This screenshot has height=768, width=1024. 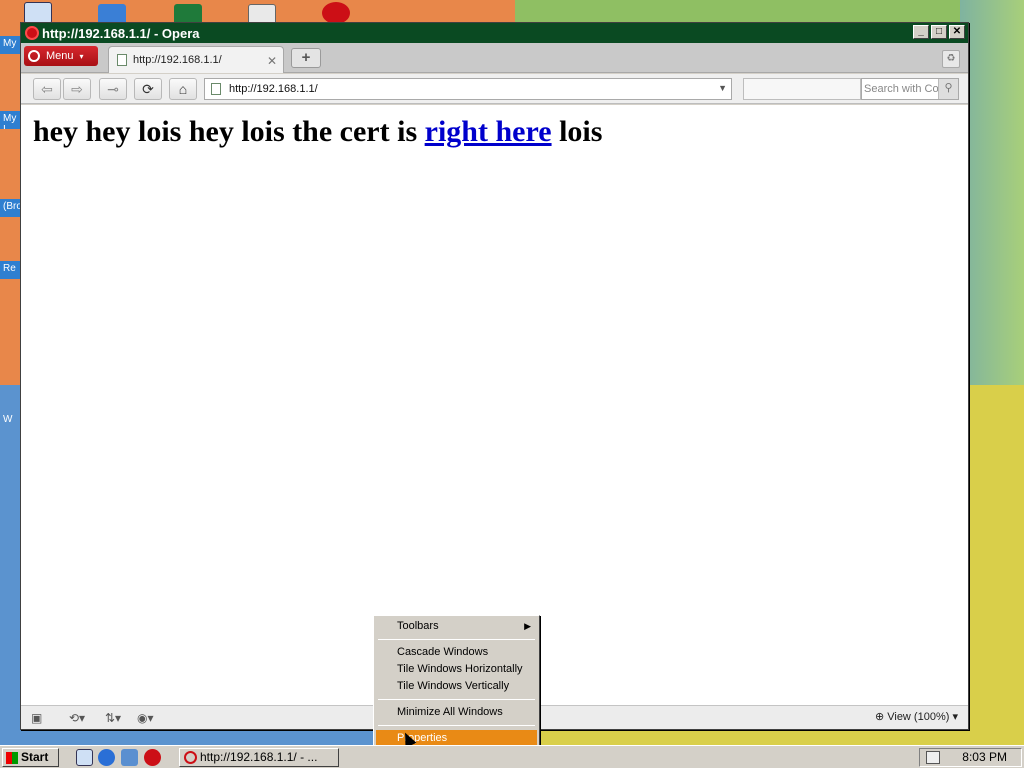 I want to click on clock: 8:03 PM, so click(x=984, y=757).